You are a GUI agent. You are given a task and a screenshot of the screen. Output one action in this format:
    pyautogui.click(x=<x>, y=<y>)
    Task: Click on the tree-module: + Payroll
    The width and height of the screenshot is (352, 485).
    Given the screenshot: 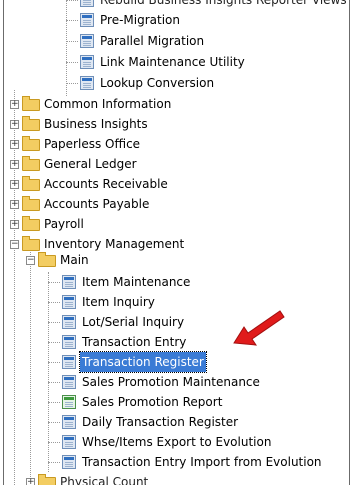 What is the action you would take?
    pyautogui.click(x=176, y=224)
    